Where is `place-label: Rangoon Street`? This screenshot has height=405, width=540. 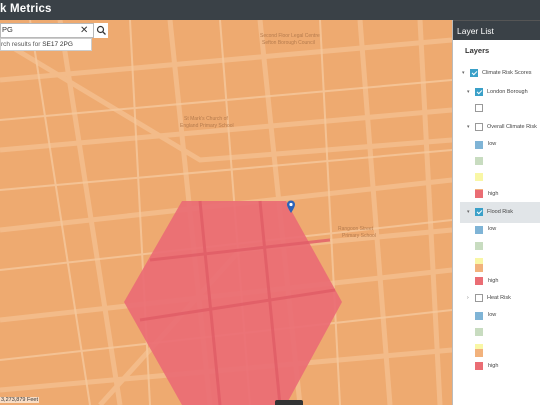 place-label: Rangoon Street is located at coordinates (356, 229).